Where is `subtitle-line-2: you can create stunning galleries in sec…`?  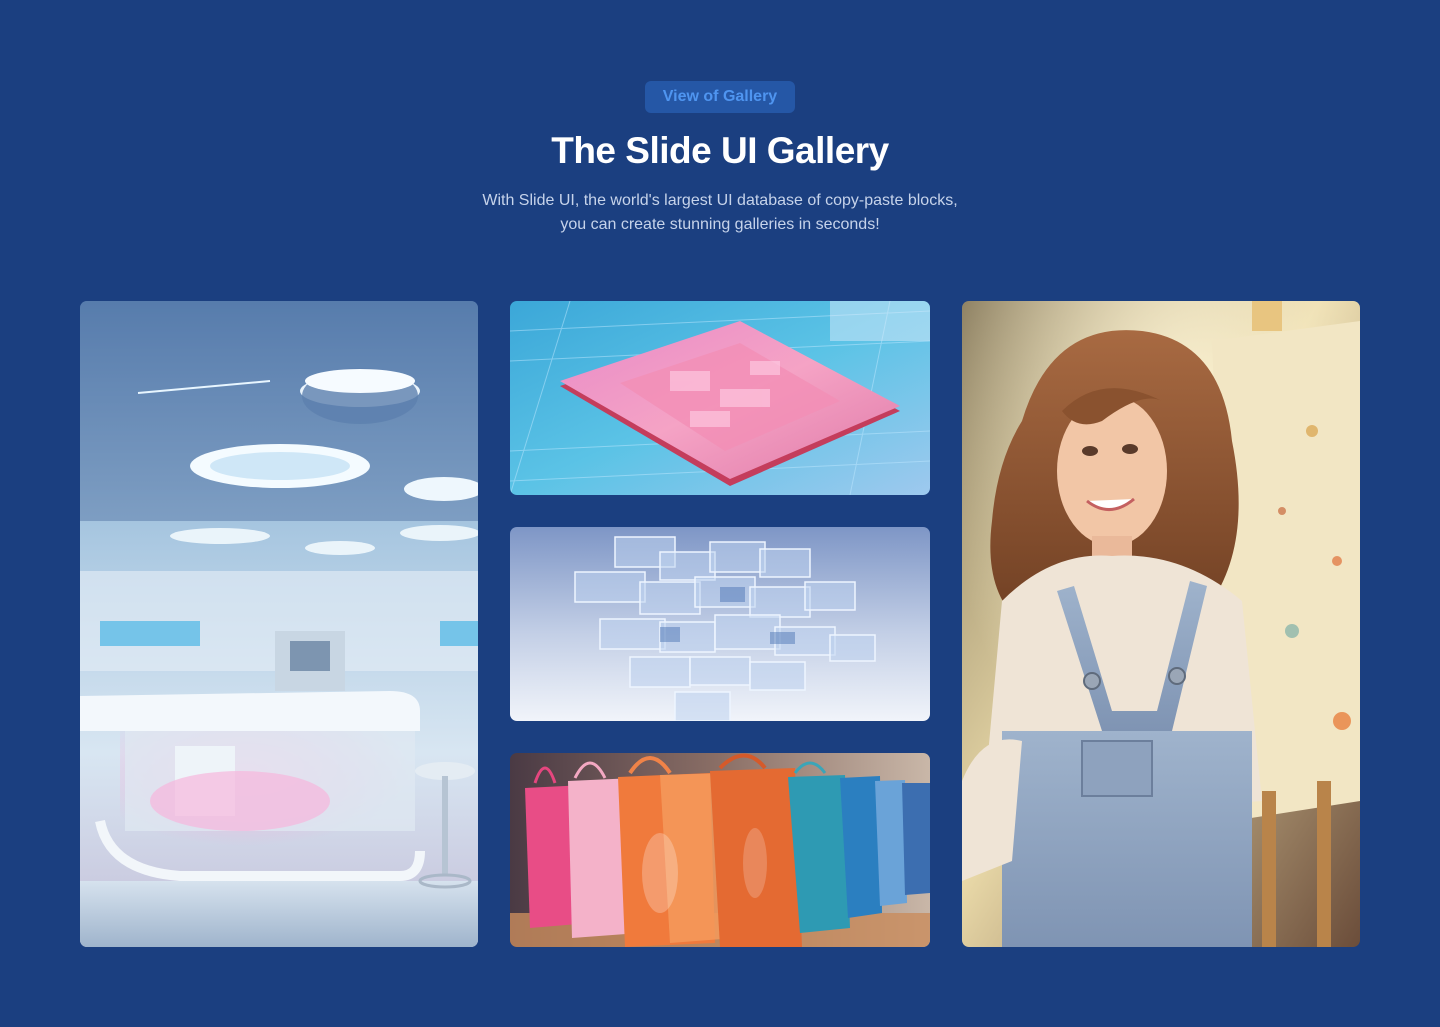 subtitle-line-2: you can create stunning galleries in sec… is located at coordinates (720, 224).